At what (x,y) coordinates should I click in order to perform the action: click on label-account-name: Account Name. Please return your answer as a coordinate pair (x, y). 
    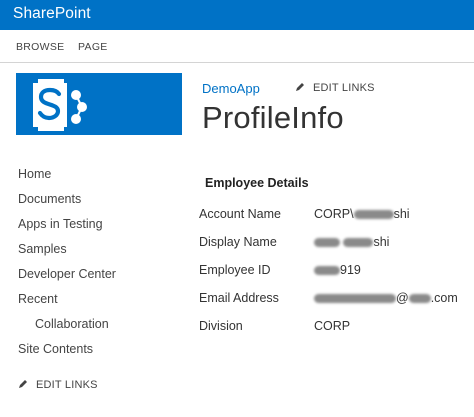
    Looking at the image, I should click on (240, 214).